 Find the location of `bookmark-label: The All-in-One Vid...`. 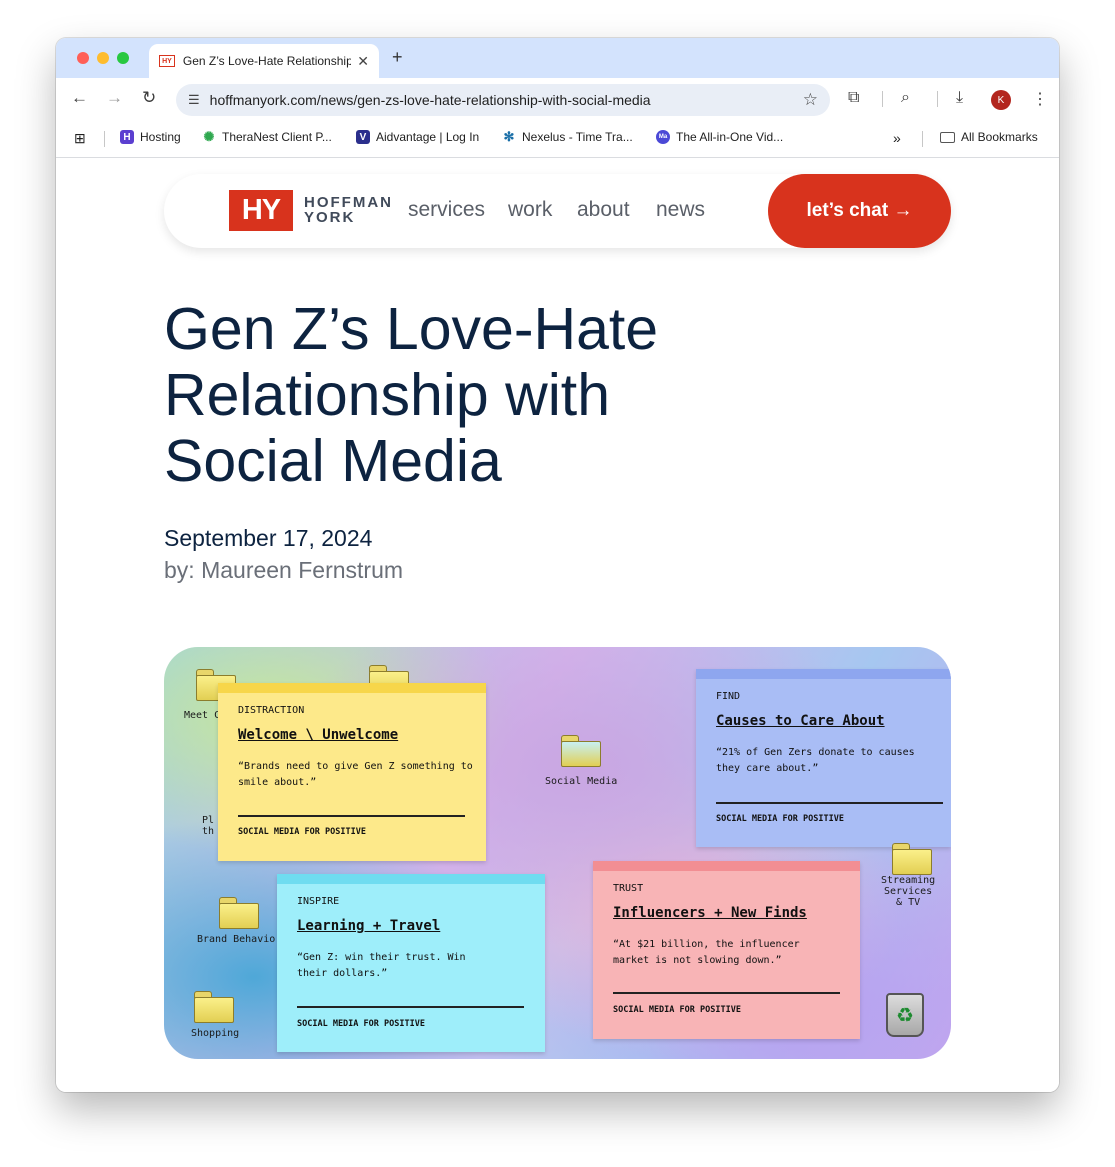

bookmark-label: The All-in-One Vid... is located at coordinates (730, 137).